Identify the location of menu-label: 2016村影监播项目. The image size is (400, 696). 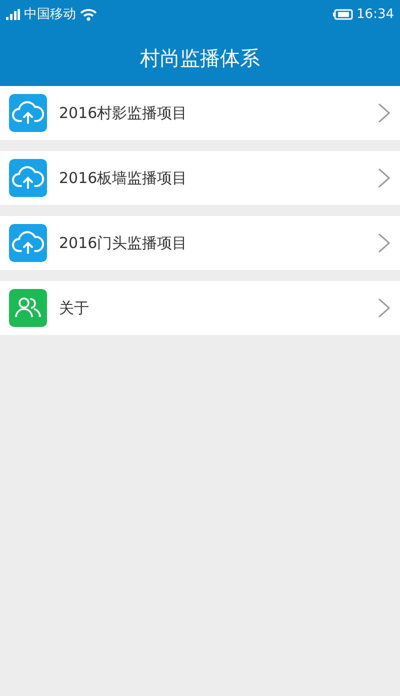
(123, 113).